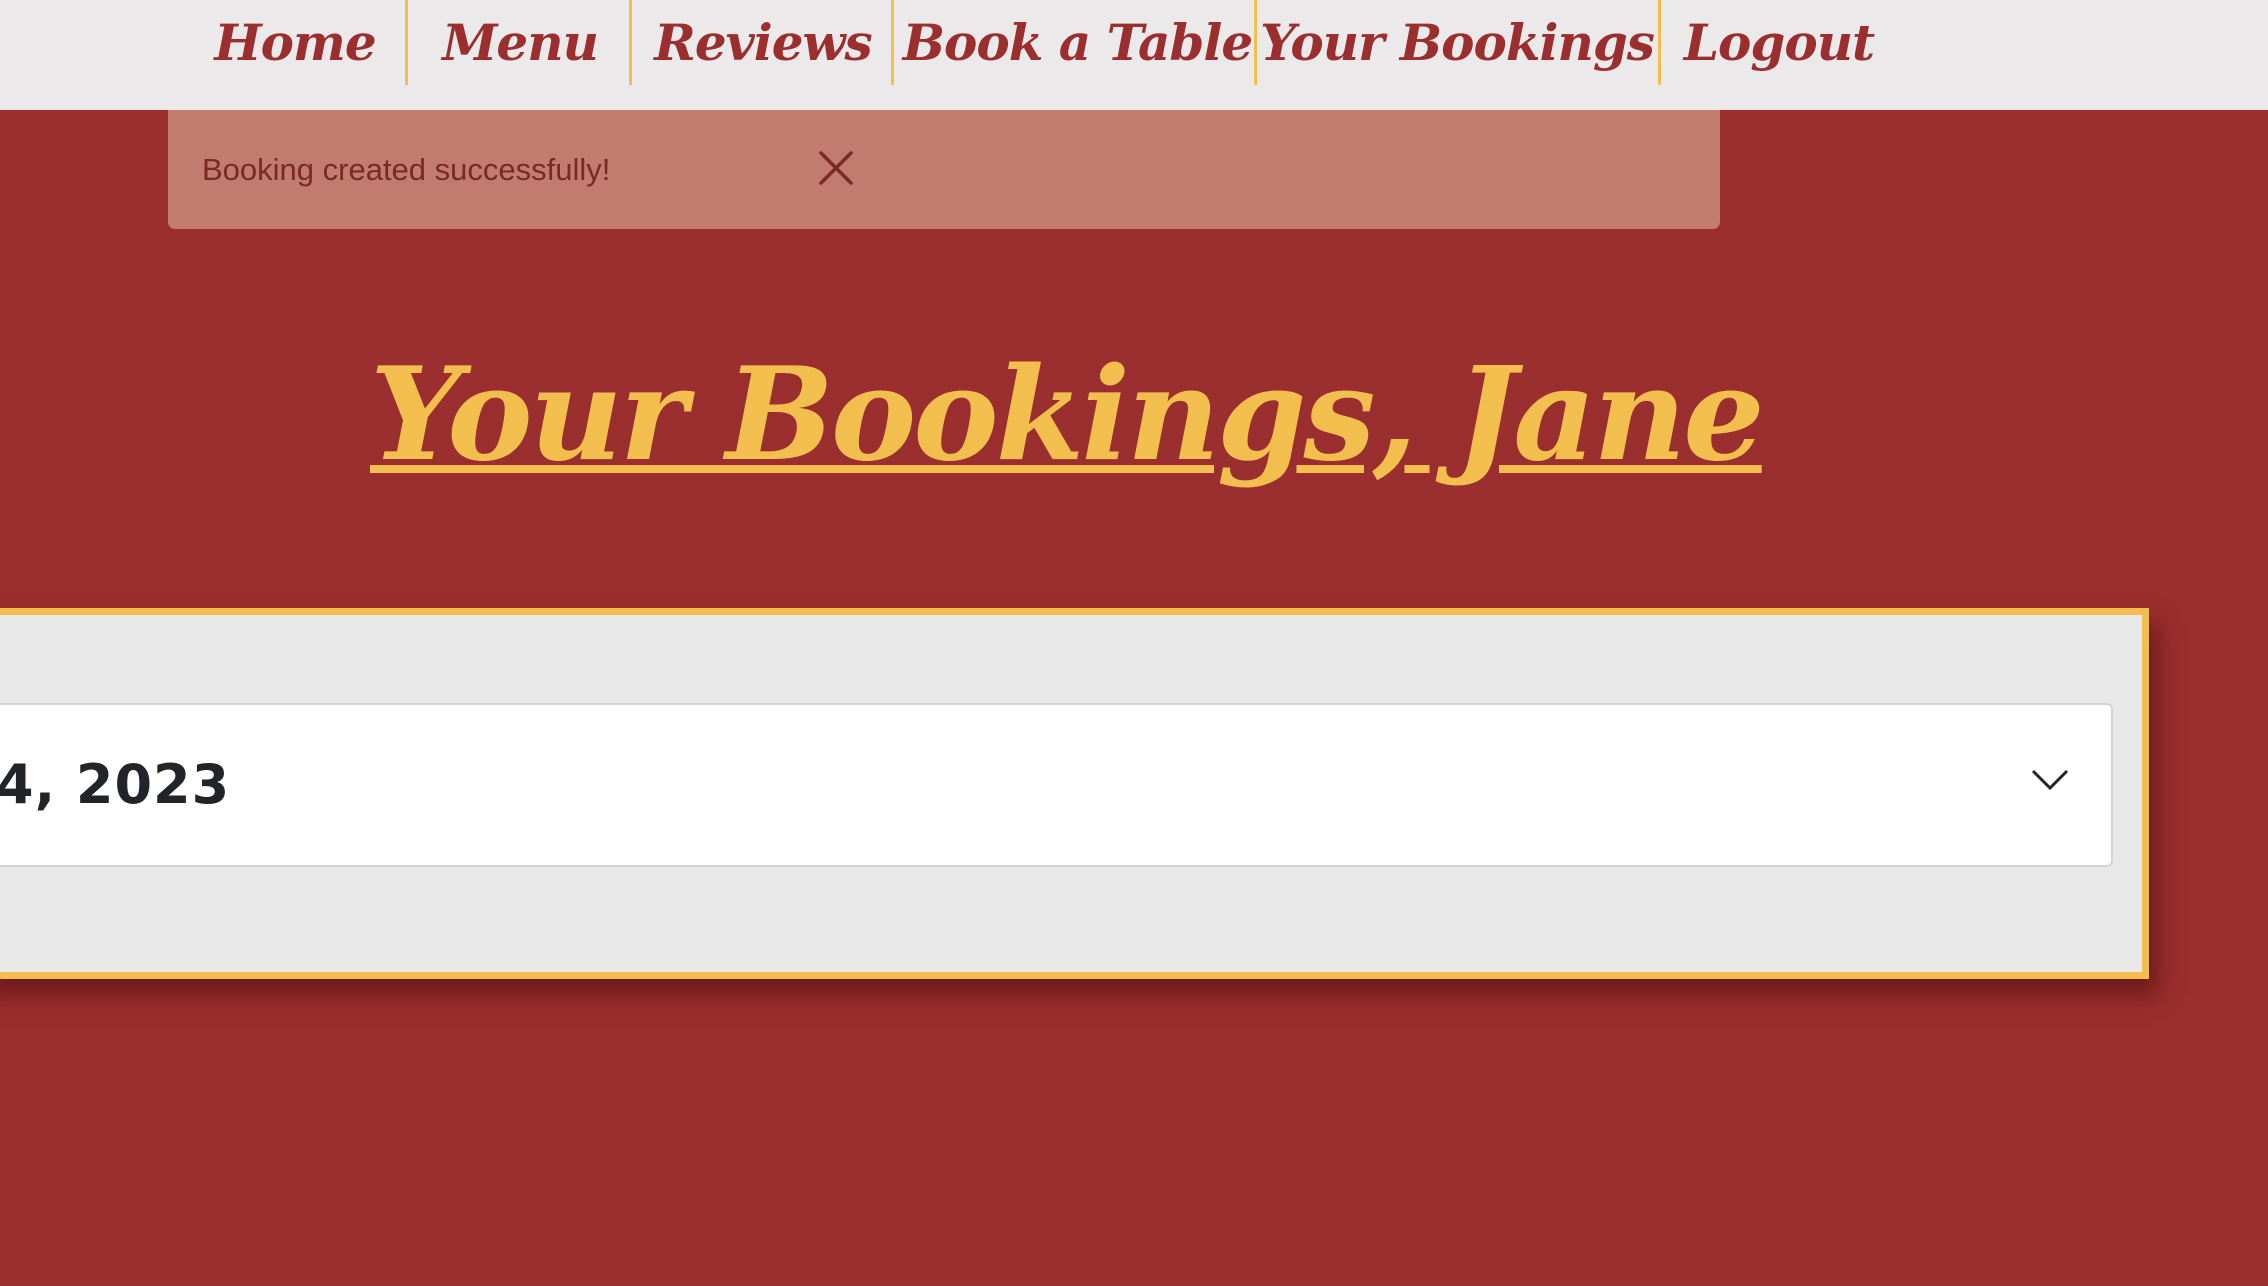 The image size is (2268, 1286). Describe the element at coordinates (1457, 42) in the screenshot. I see `nav-your-bookings-link: Your Bookings` at that location.